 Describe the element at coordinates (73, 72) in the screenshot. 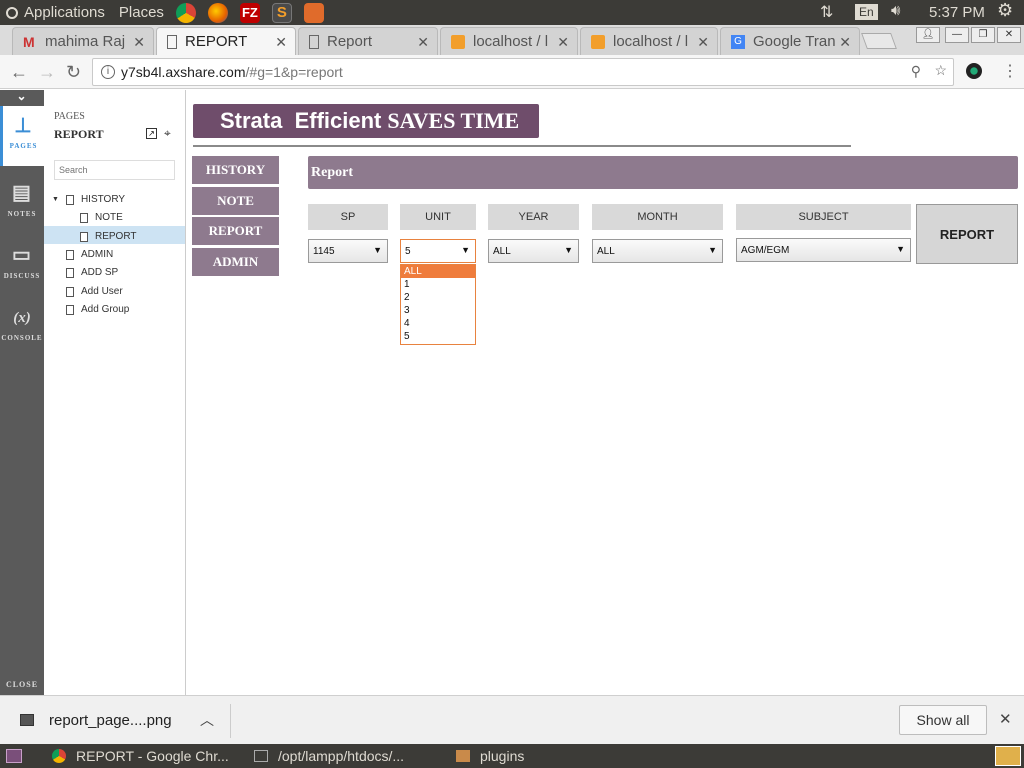

I see `reload-icon: ↻` at that location.